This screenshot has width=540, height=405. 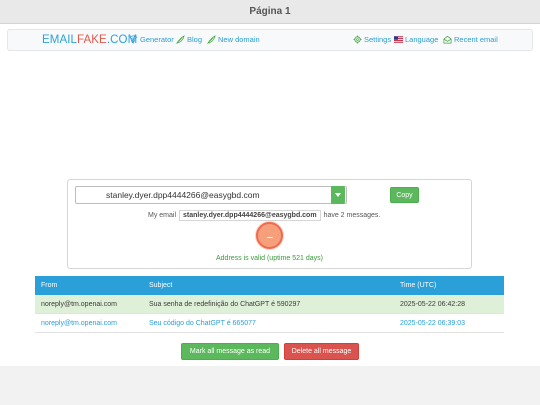 I want to click on row-time: 2025-05-22 06:42:28, so click(x=432, y=304).